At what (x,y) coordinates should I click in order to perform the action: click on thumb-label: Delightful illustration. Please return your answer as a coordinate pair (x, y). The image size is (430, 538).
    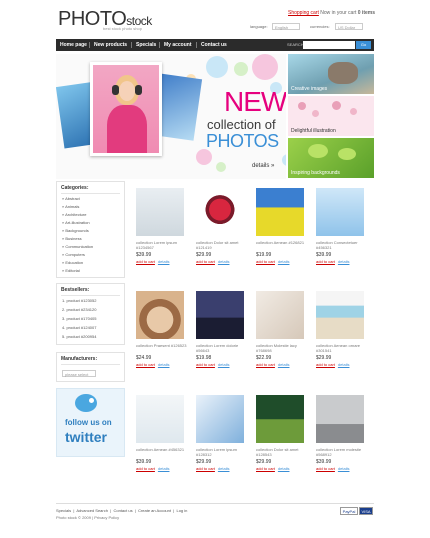
    Looking at the image, I should click on (313, 131).